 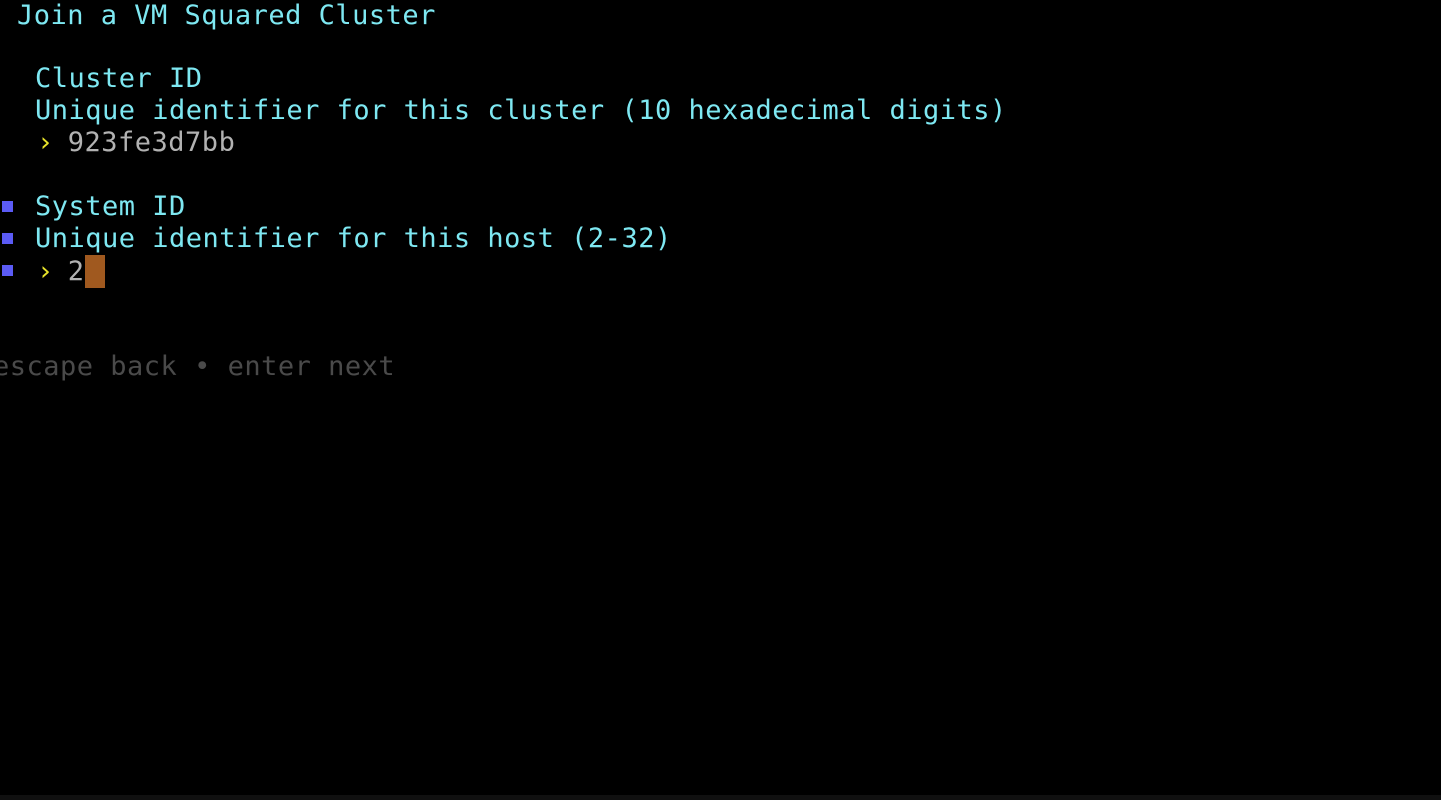 I want to click on system-id-description: Unique identifier for this host (2-32), so click(x=353, y=238).